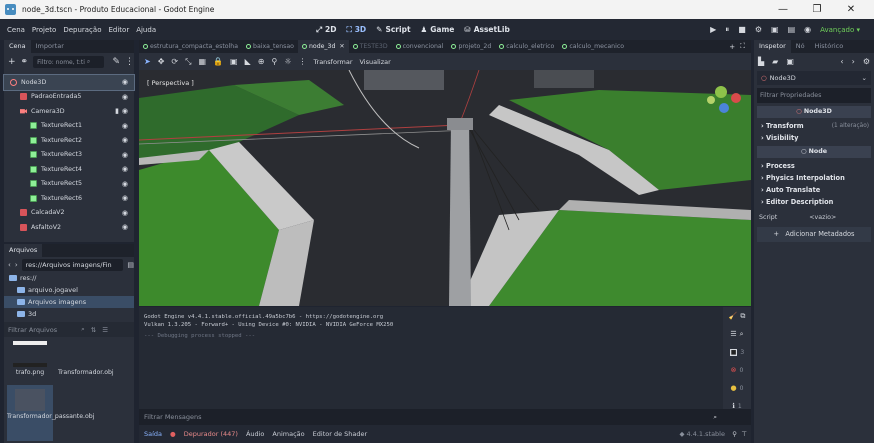  I want to click on maximize-button: ❐, so click(817, 9).